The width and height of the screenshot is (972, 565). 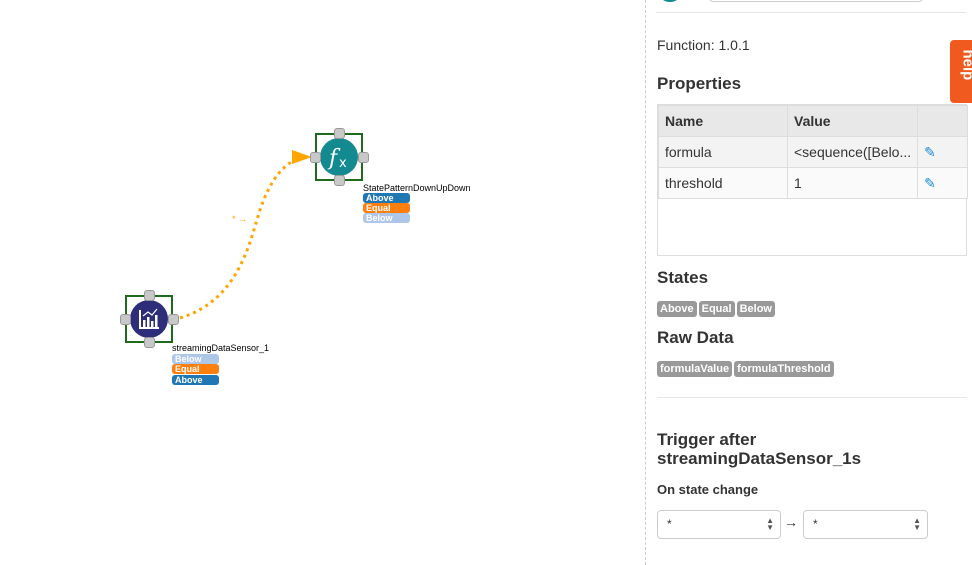 I want to click on raw-data-tags: formulaValue formulaThreshold, so click(x=746, y=368).